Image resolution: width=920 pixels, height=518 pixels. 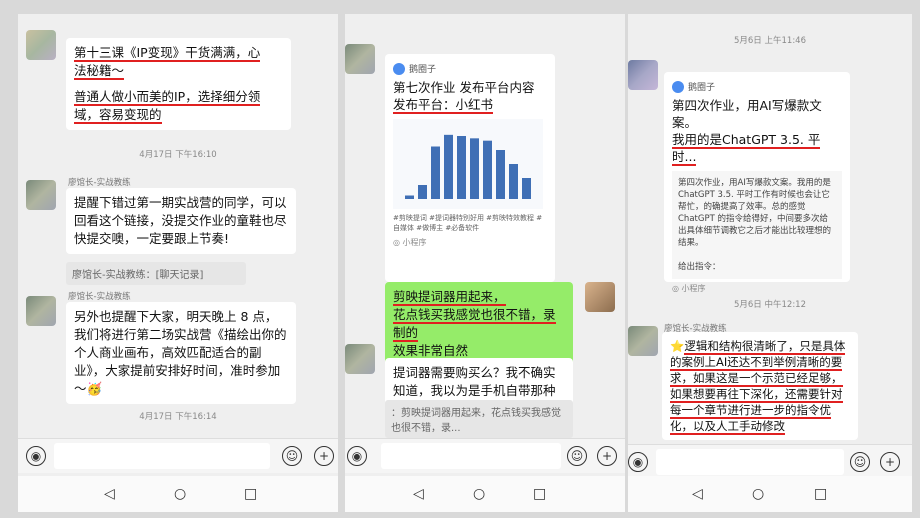 I want to click on emoji: 🥳, so click(x=94, y=388).